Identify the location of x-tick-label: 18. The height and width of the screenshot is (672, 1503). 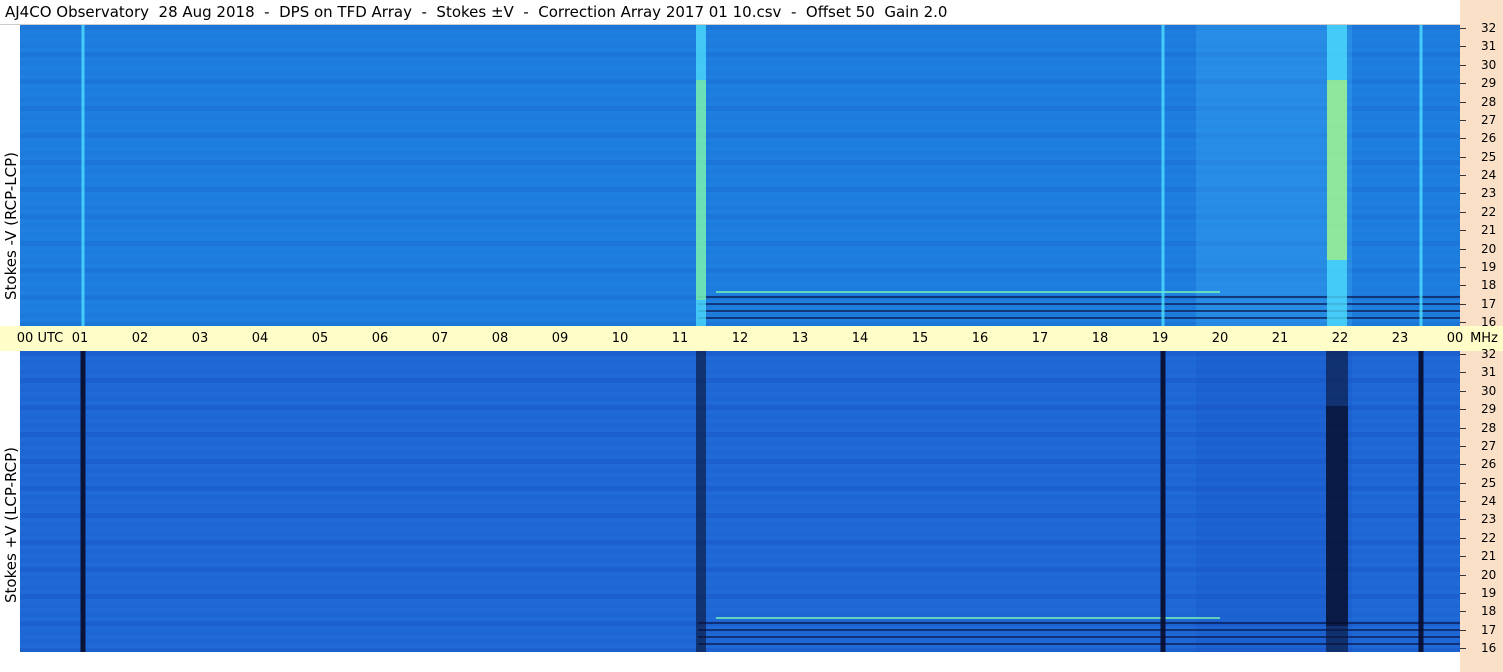
(1100, 338).